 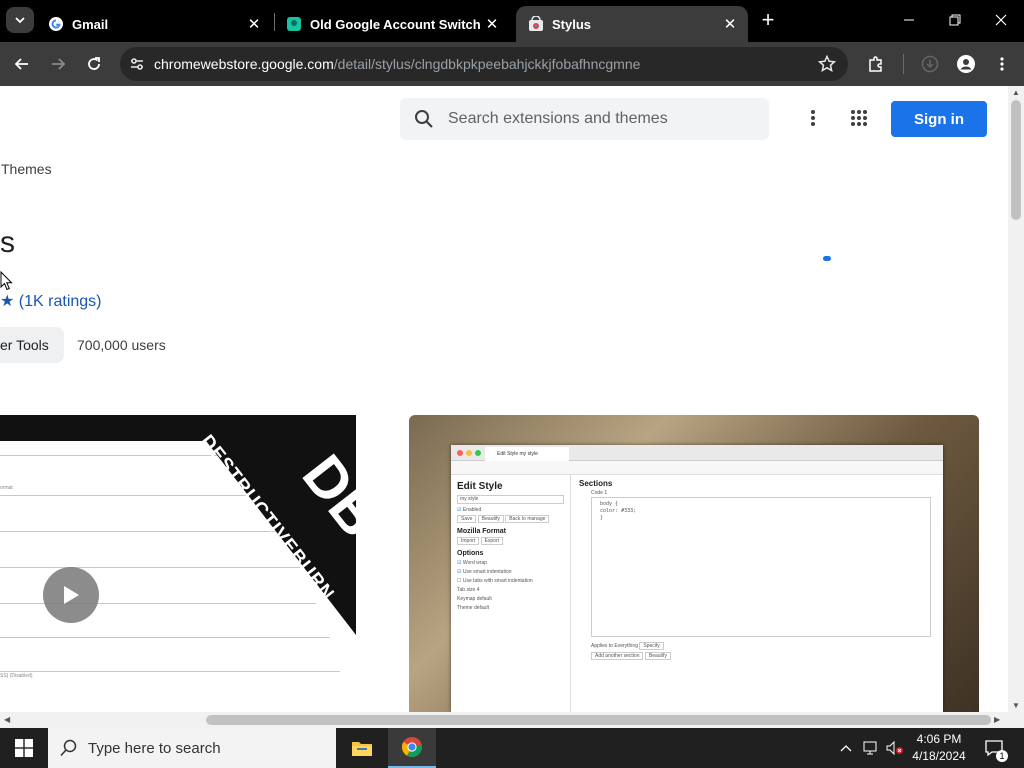 I want to click on apps-grid-icon, so click(x=859, y=118).